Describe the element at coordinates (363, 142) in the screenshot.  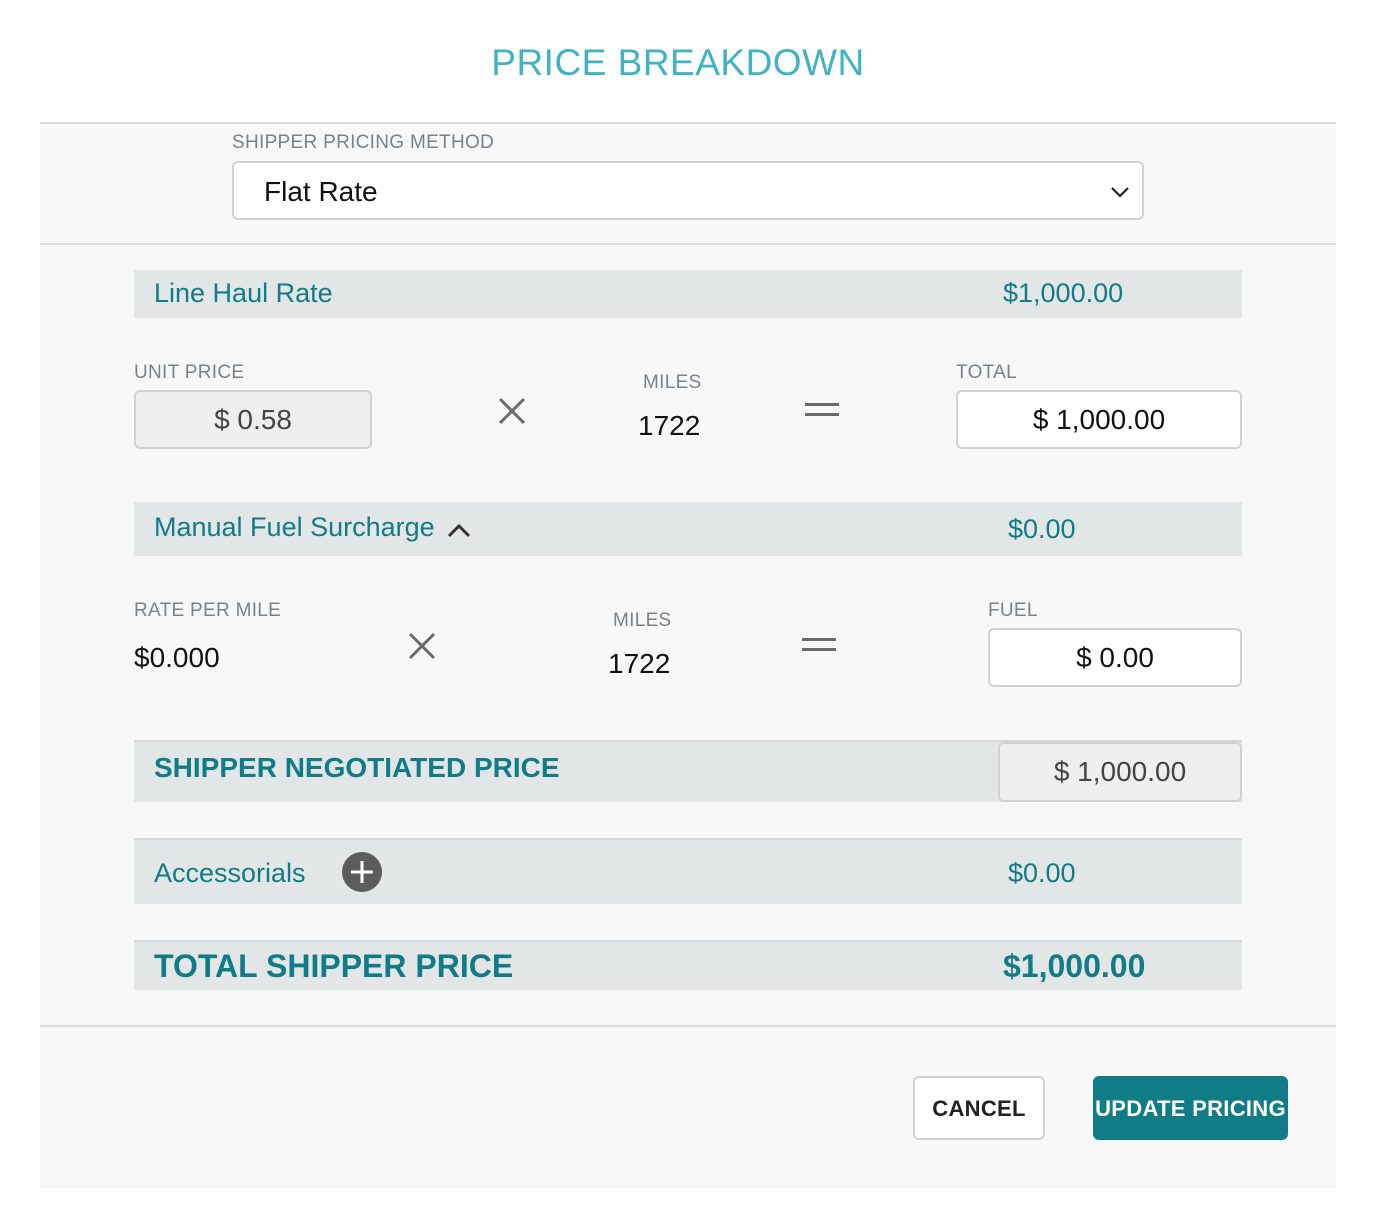
I see `pricing-method-label: SHIPPER PRICING METHOD` at that location.